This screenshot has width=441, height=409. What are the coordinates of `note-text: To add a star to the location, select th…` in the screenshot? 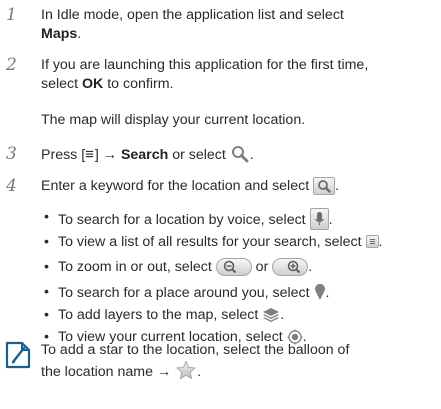 It's located at (195, 361).